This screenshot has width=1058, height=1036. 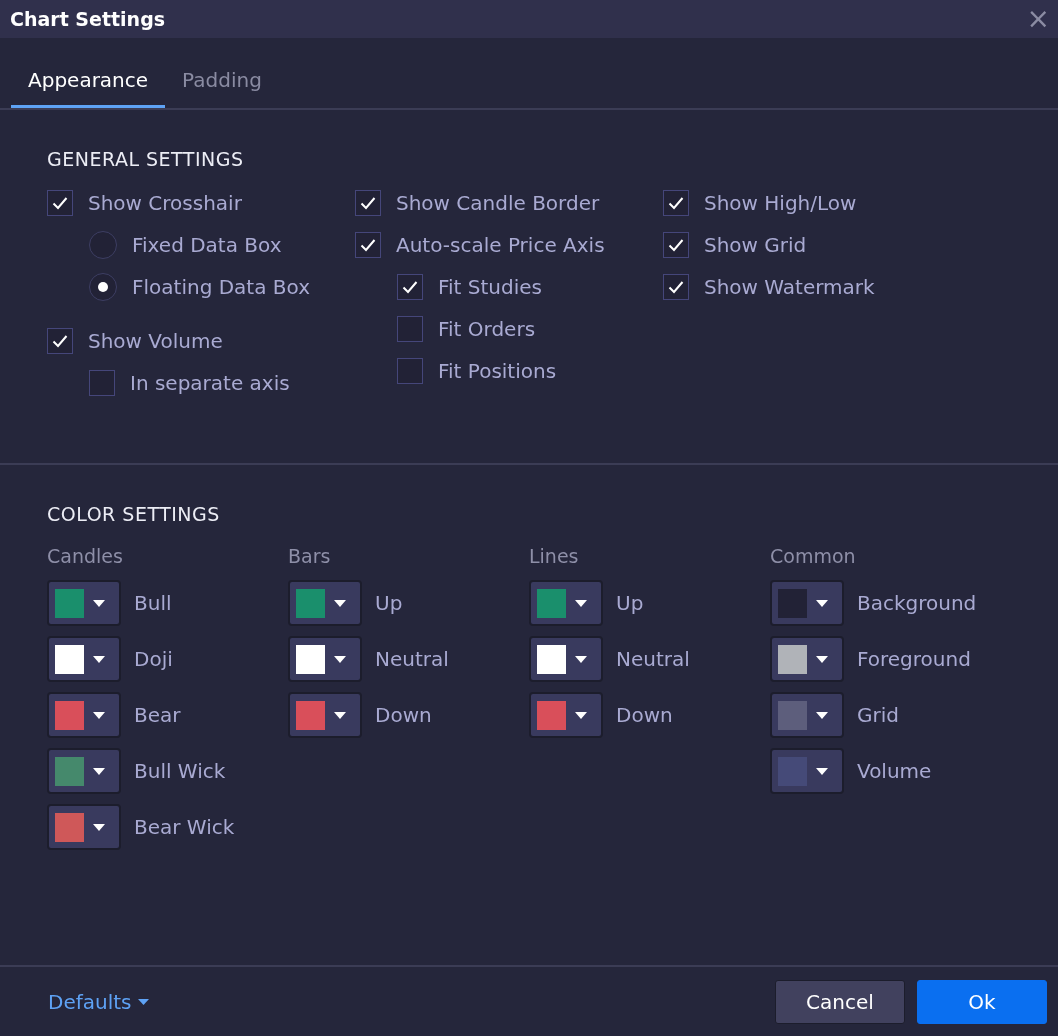 I want to click on group-heading: Lines, so click(x=554, y=556).